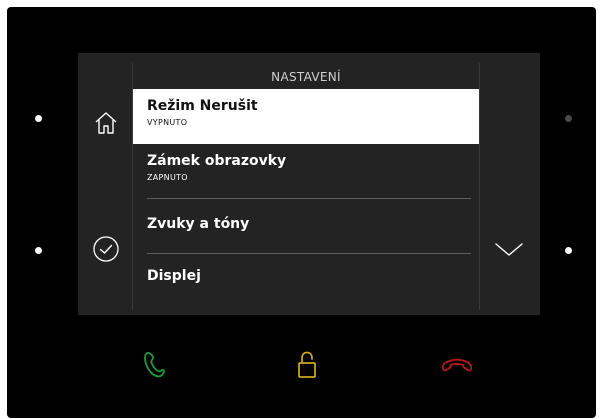 This screenshot has width=601, height=419. I want to click on answer-call-button, so click(153, 365).